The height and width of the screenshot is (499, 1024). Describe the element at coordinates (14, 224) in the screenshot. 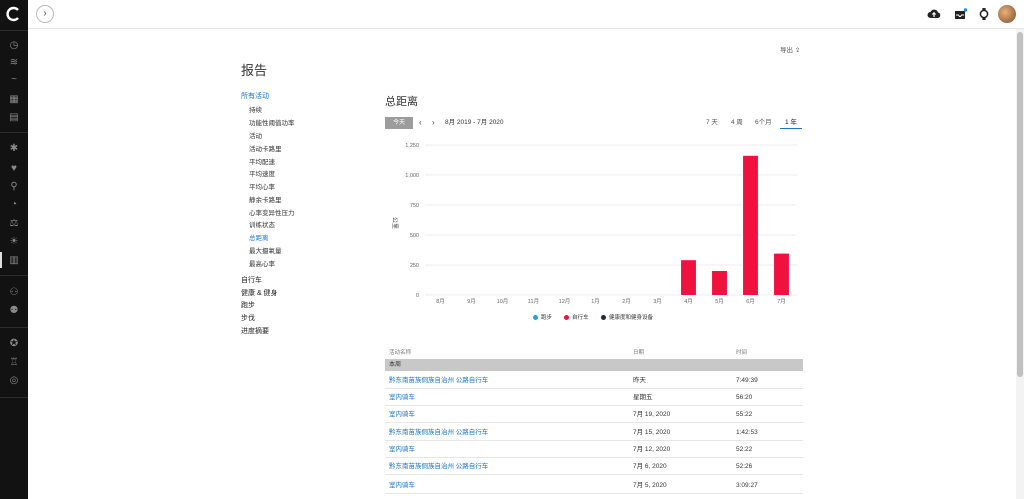

I see `weight-icon: ⚖` at that location.